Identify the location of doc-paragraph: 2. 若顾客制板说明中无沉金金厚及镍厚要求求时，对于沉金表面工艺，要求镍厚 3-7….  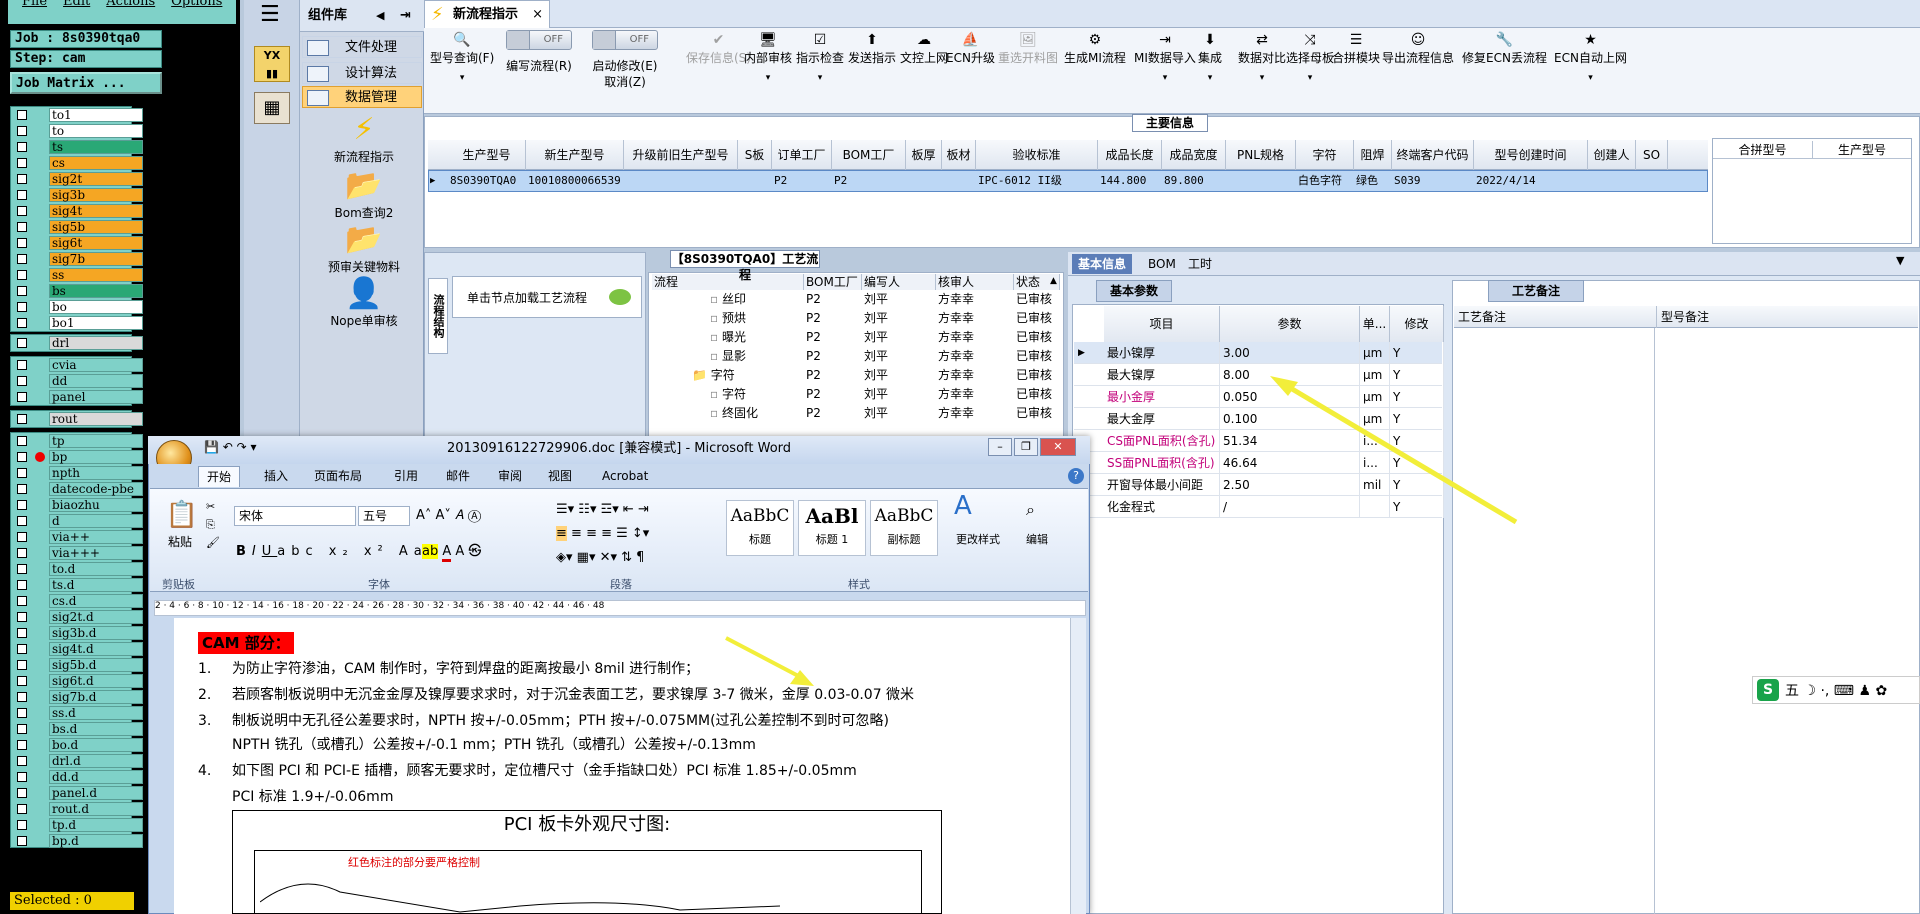
(556, 695).